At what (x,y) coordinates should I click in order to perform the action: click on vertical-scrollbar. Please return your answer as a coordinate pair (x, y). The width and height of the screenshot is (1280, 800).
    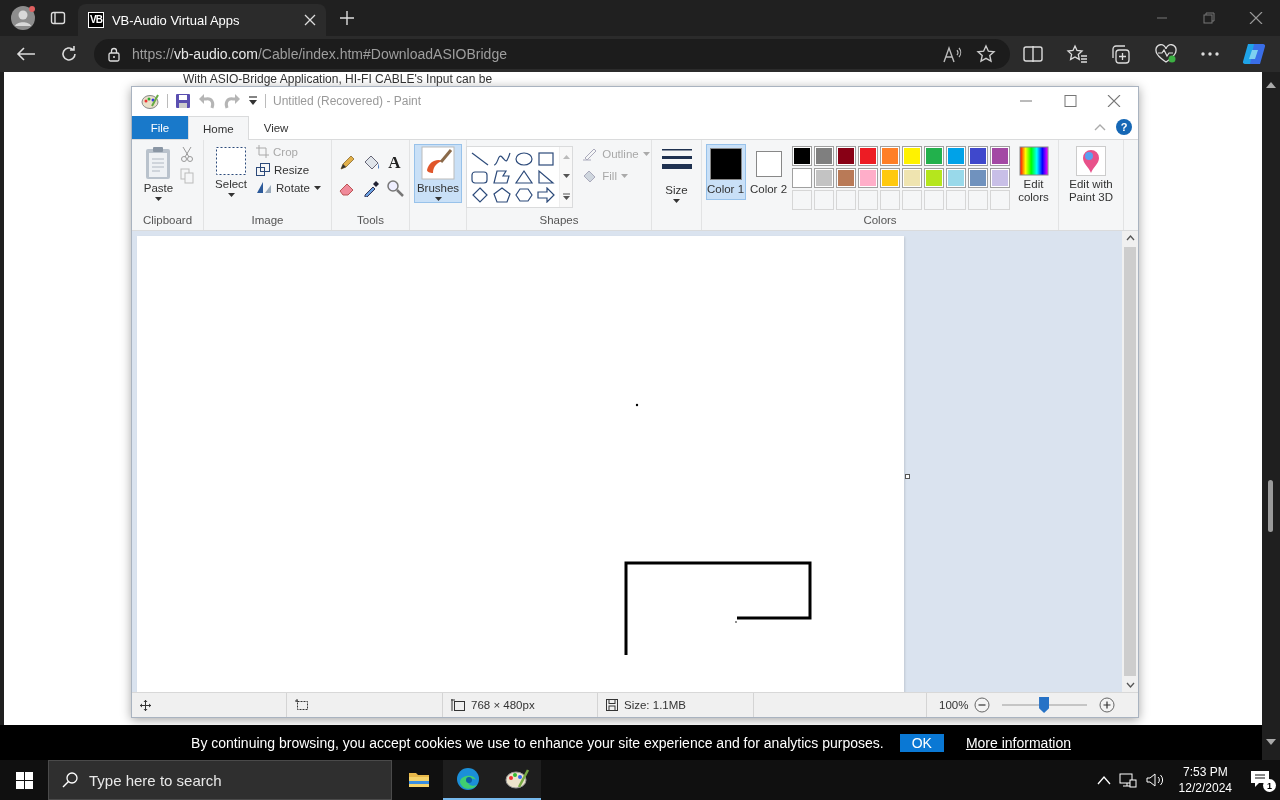
    Looking at the image, I should click on (1130, 461).